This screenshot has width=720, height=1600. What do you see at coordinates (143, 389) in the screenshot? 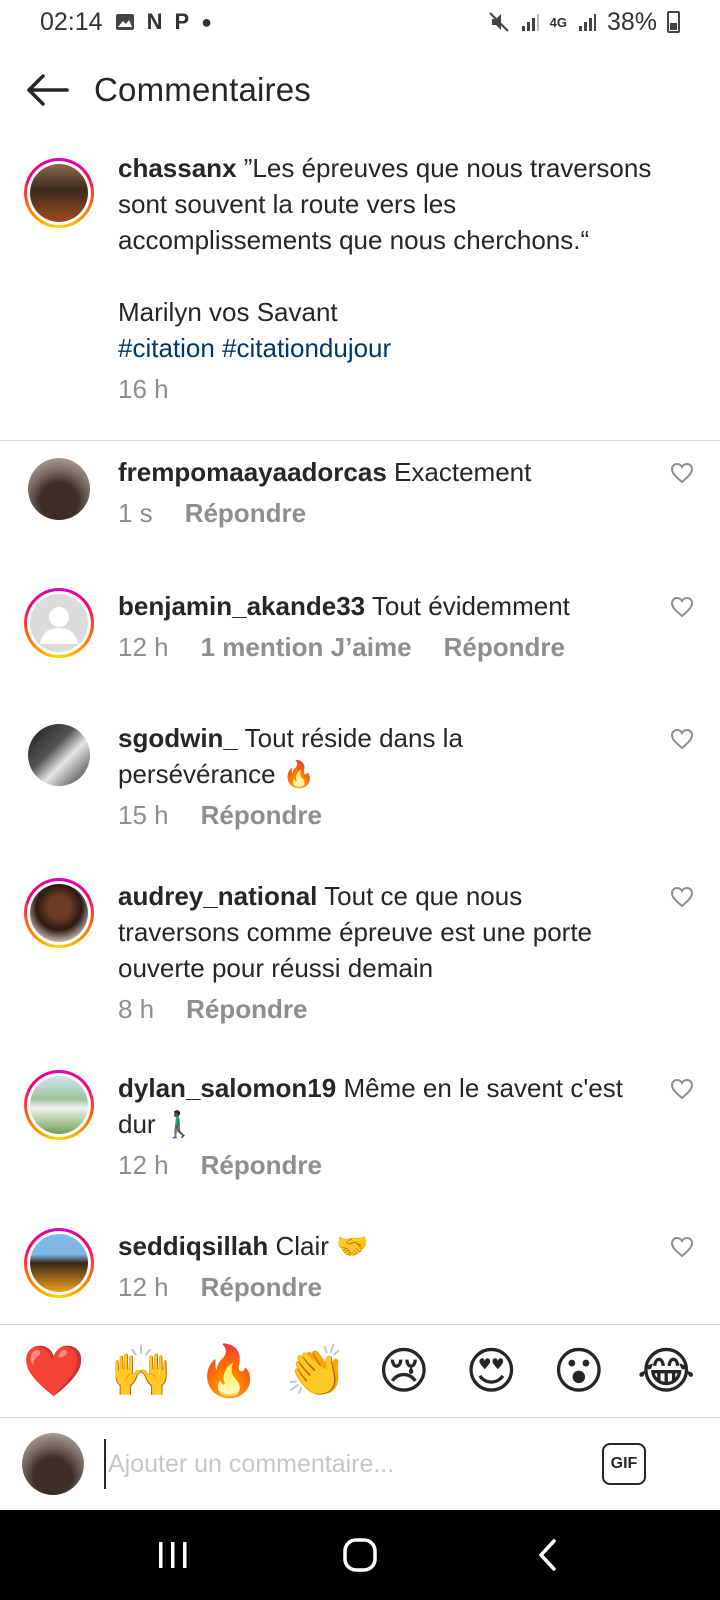
I see `post-time: 16 h` at bounding box center [143, 389].